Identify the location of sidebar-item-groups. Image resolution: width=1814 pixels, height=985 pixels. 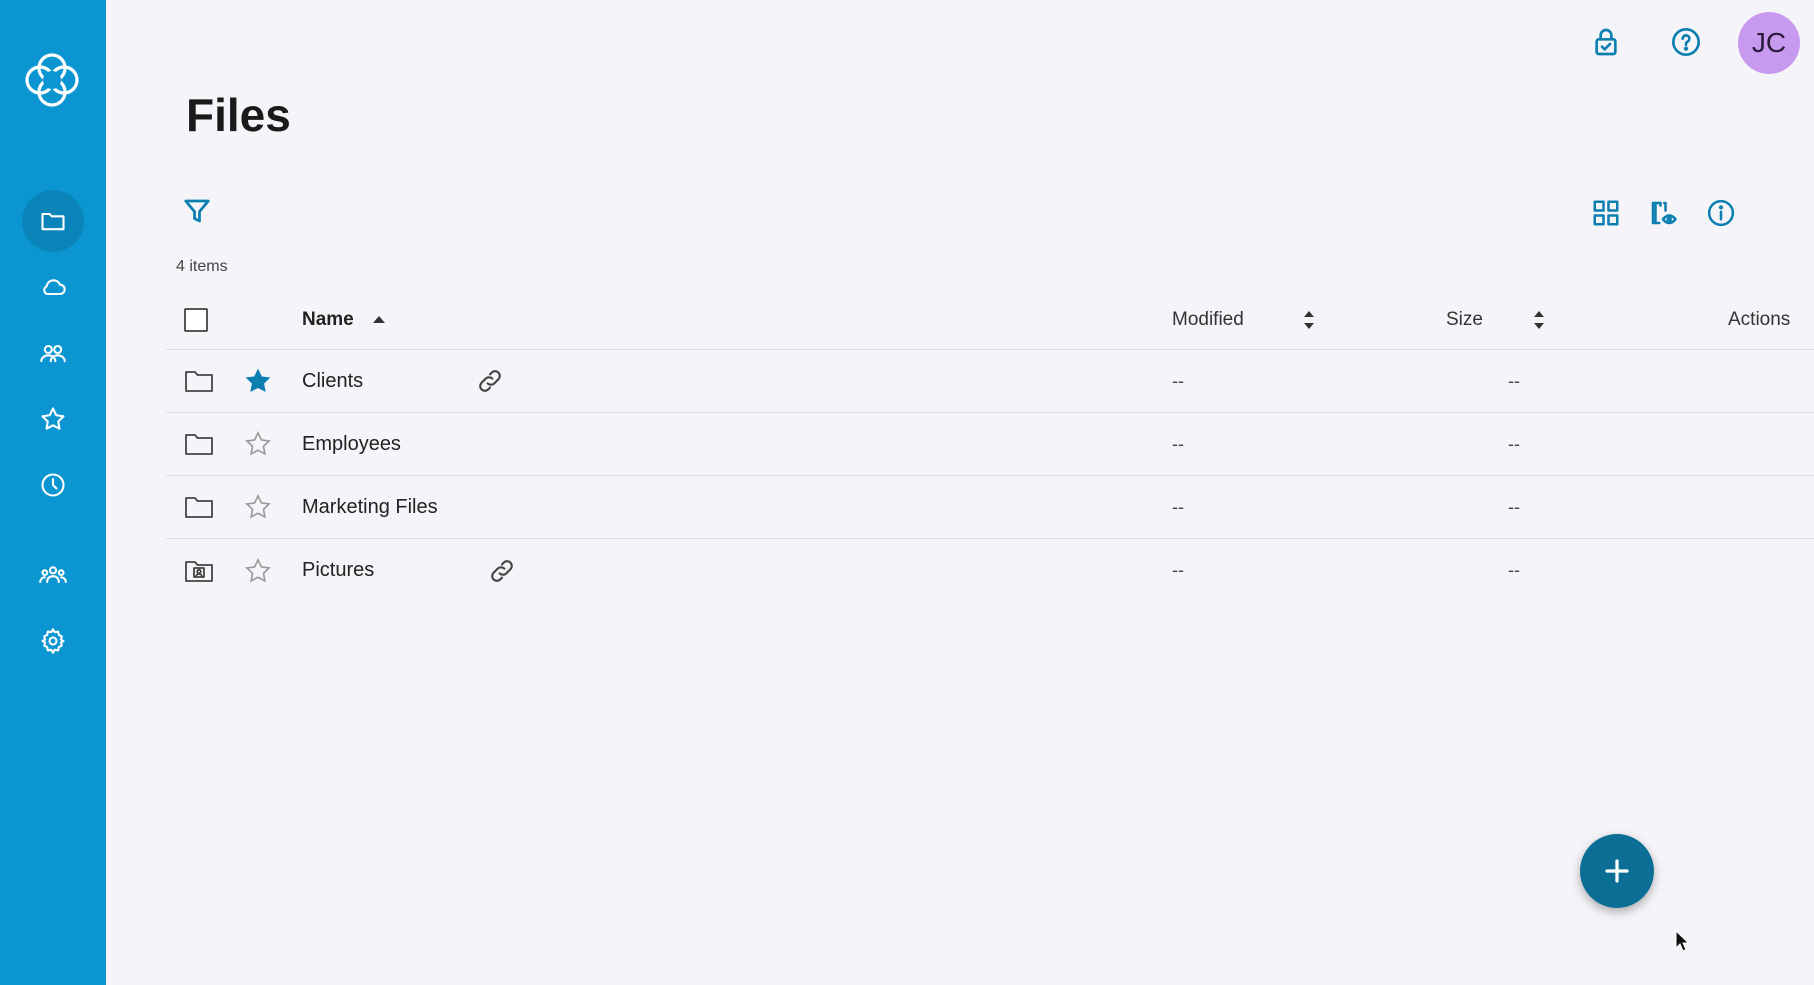
(53, 575).